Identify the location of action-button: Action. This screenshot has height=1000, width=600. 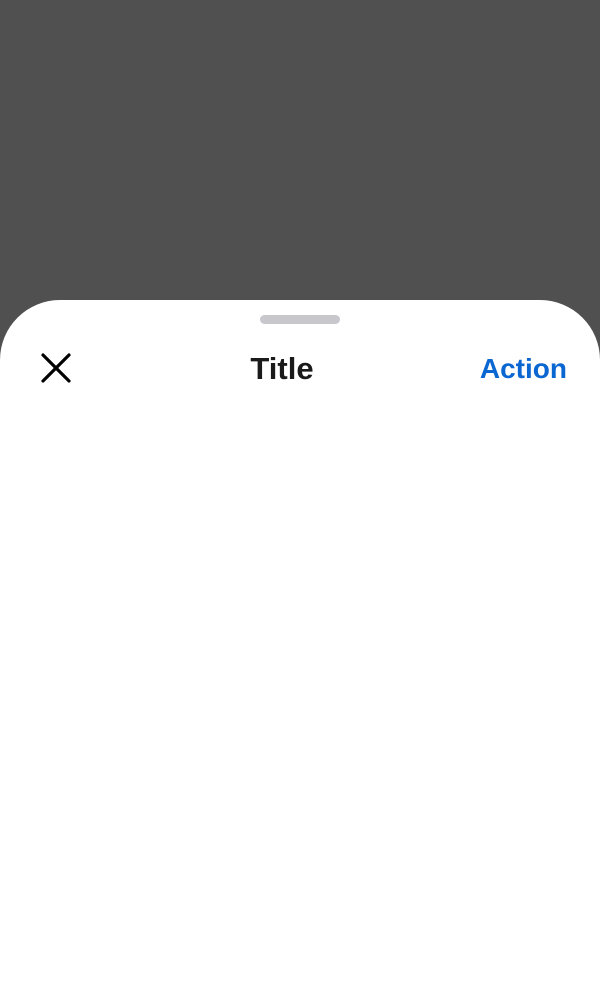
(523, 369).